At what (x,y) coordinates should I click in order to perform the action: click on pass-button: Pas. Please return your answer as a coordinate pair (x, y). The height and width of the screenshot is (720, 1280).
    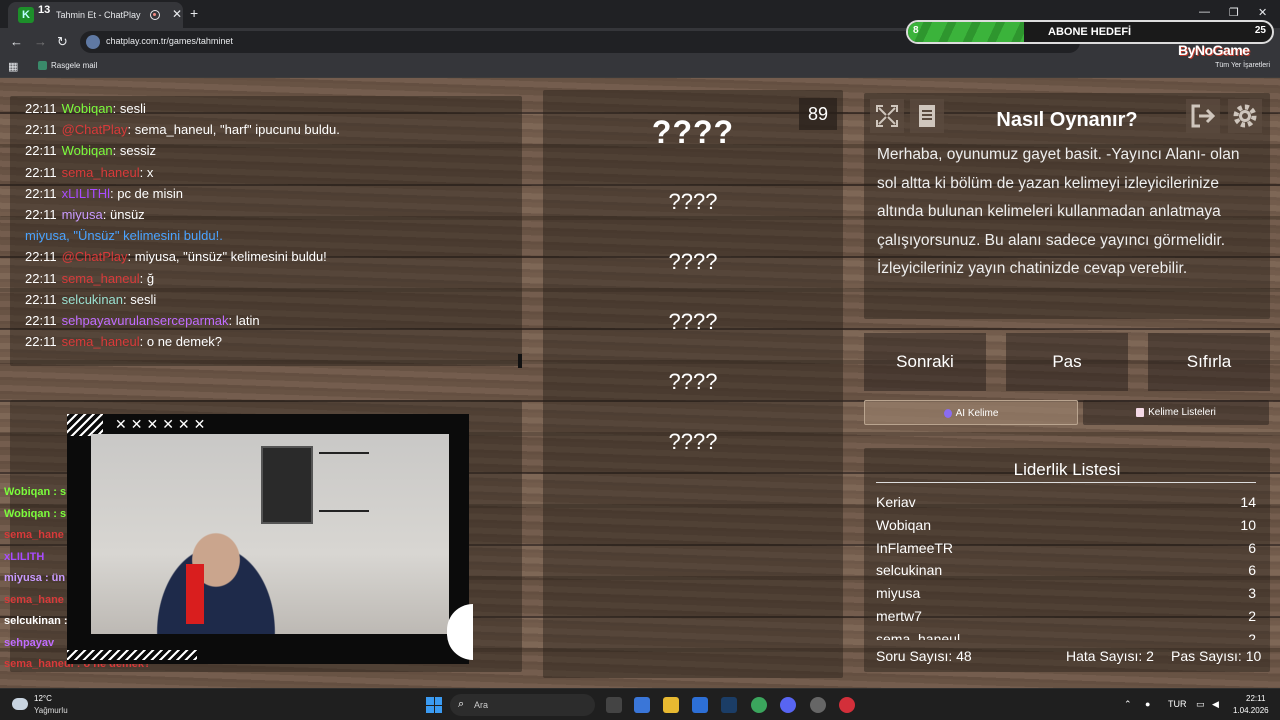
    Looking at the image, I should click on (1067, 362).